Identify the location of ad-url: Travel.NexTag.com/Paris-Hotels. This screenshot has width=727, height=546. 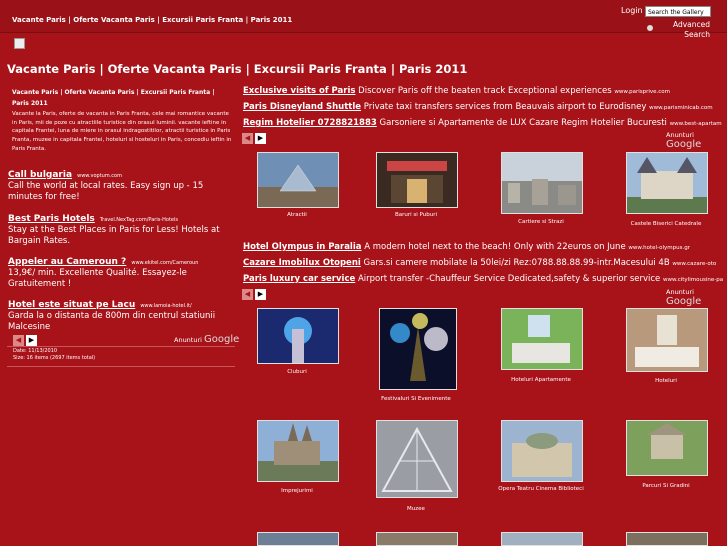
(138, 220).